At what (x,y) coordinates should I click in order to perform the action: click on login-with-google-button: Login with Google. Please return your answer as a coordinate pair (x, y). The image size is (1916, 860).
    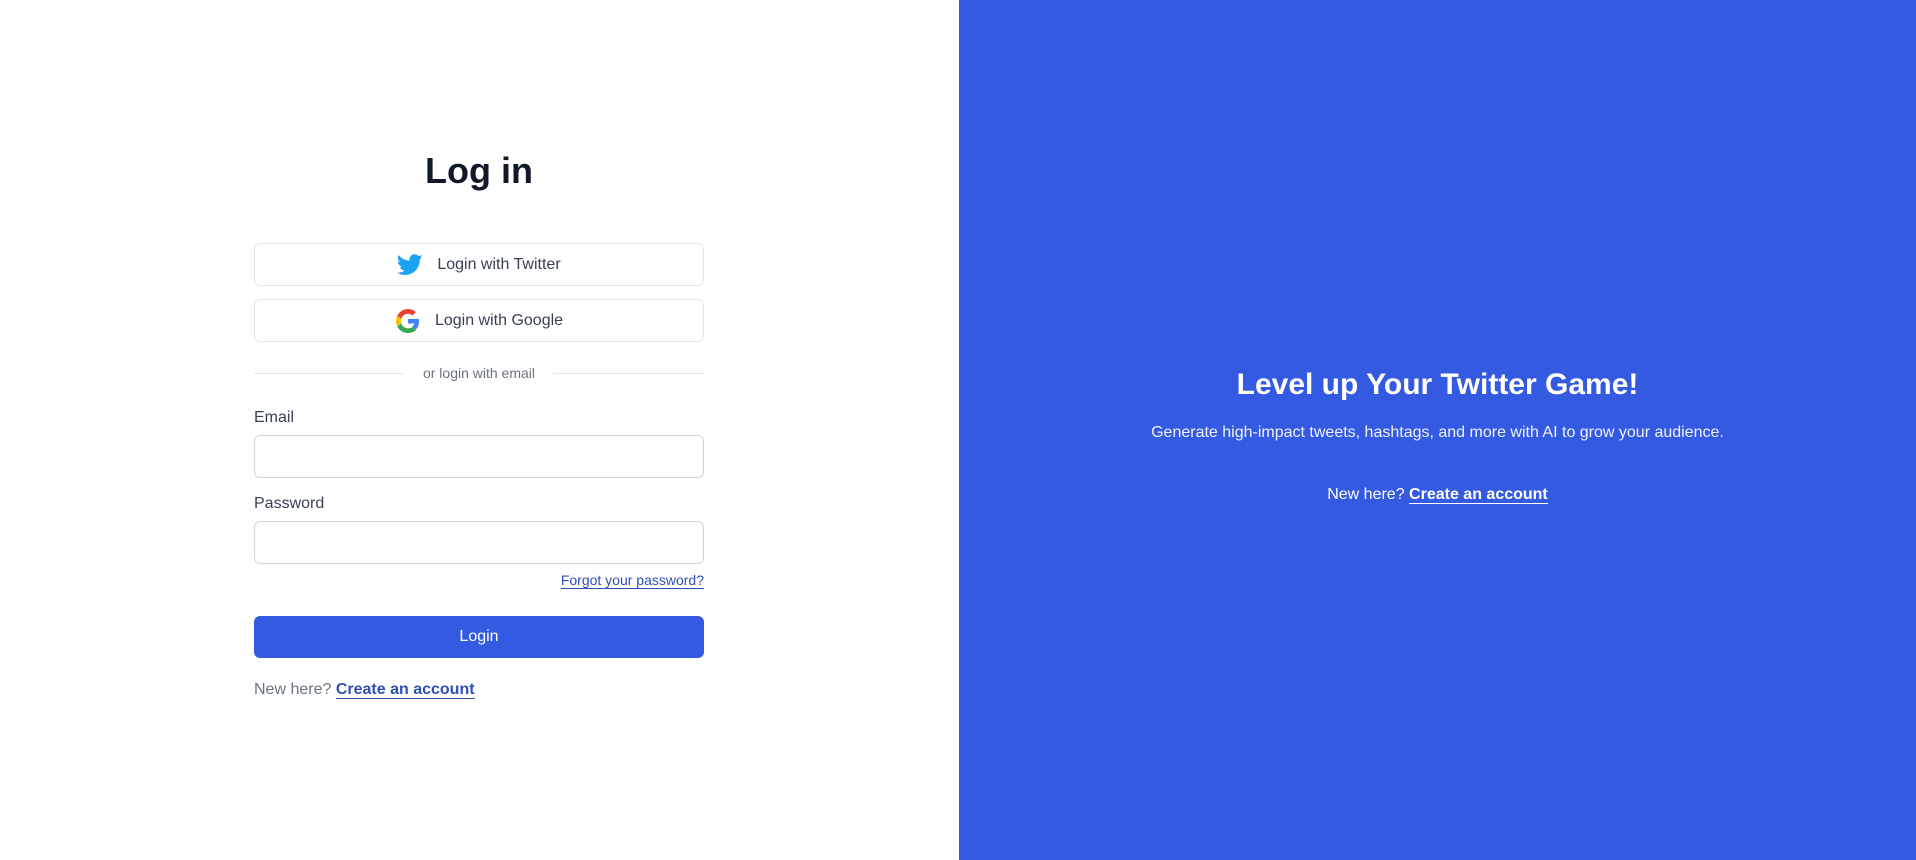
    Looking at the image, I should click on (479, 320).